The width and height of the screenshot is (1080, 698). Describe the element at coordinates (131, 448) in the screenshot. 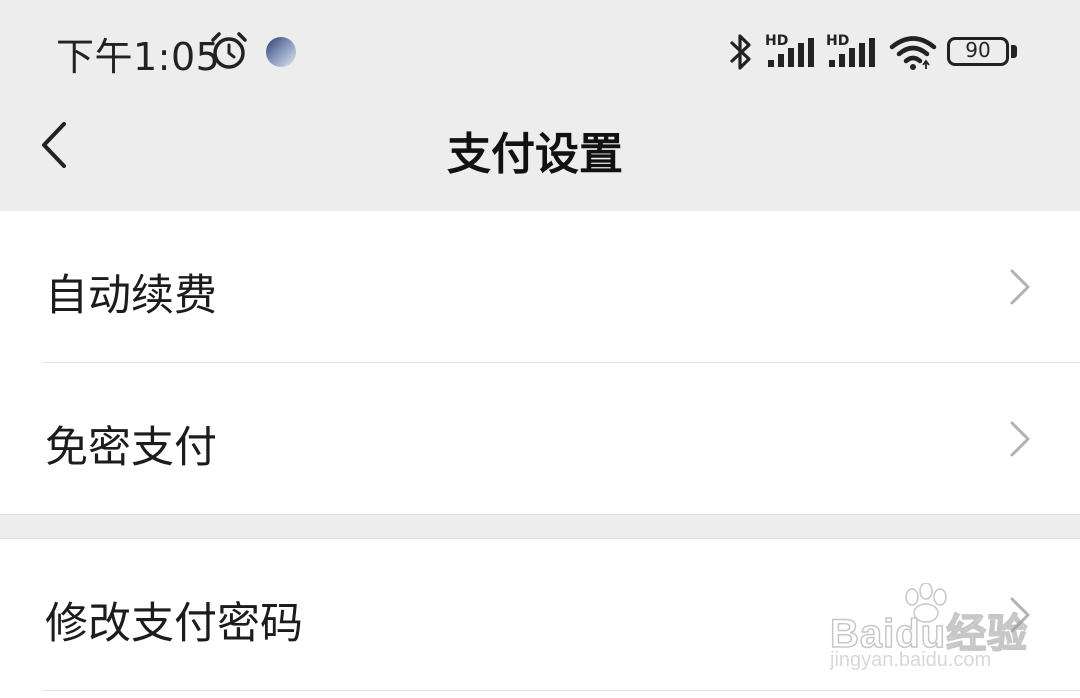

I see `settings-item-label: 免密支付` at that location.